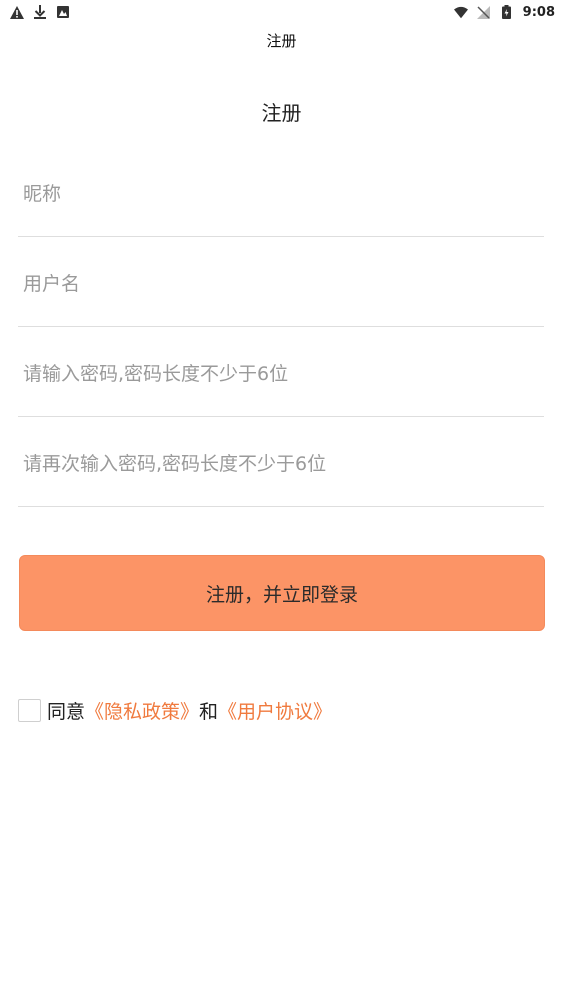  What do you see at coordinates (484, 12) in the screenshot?
I see `no-signal-icon` at bounding box center [484, 12].